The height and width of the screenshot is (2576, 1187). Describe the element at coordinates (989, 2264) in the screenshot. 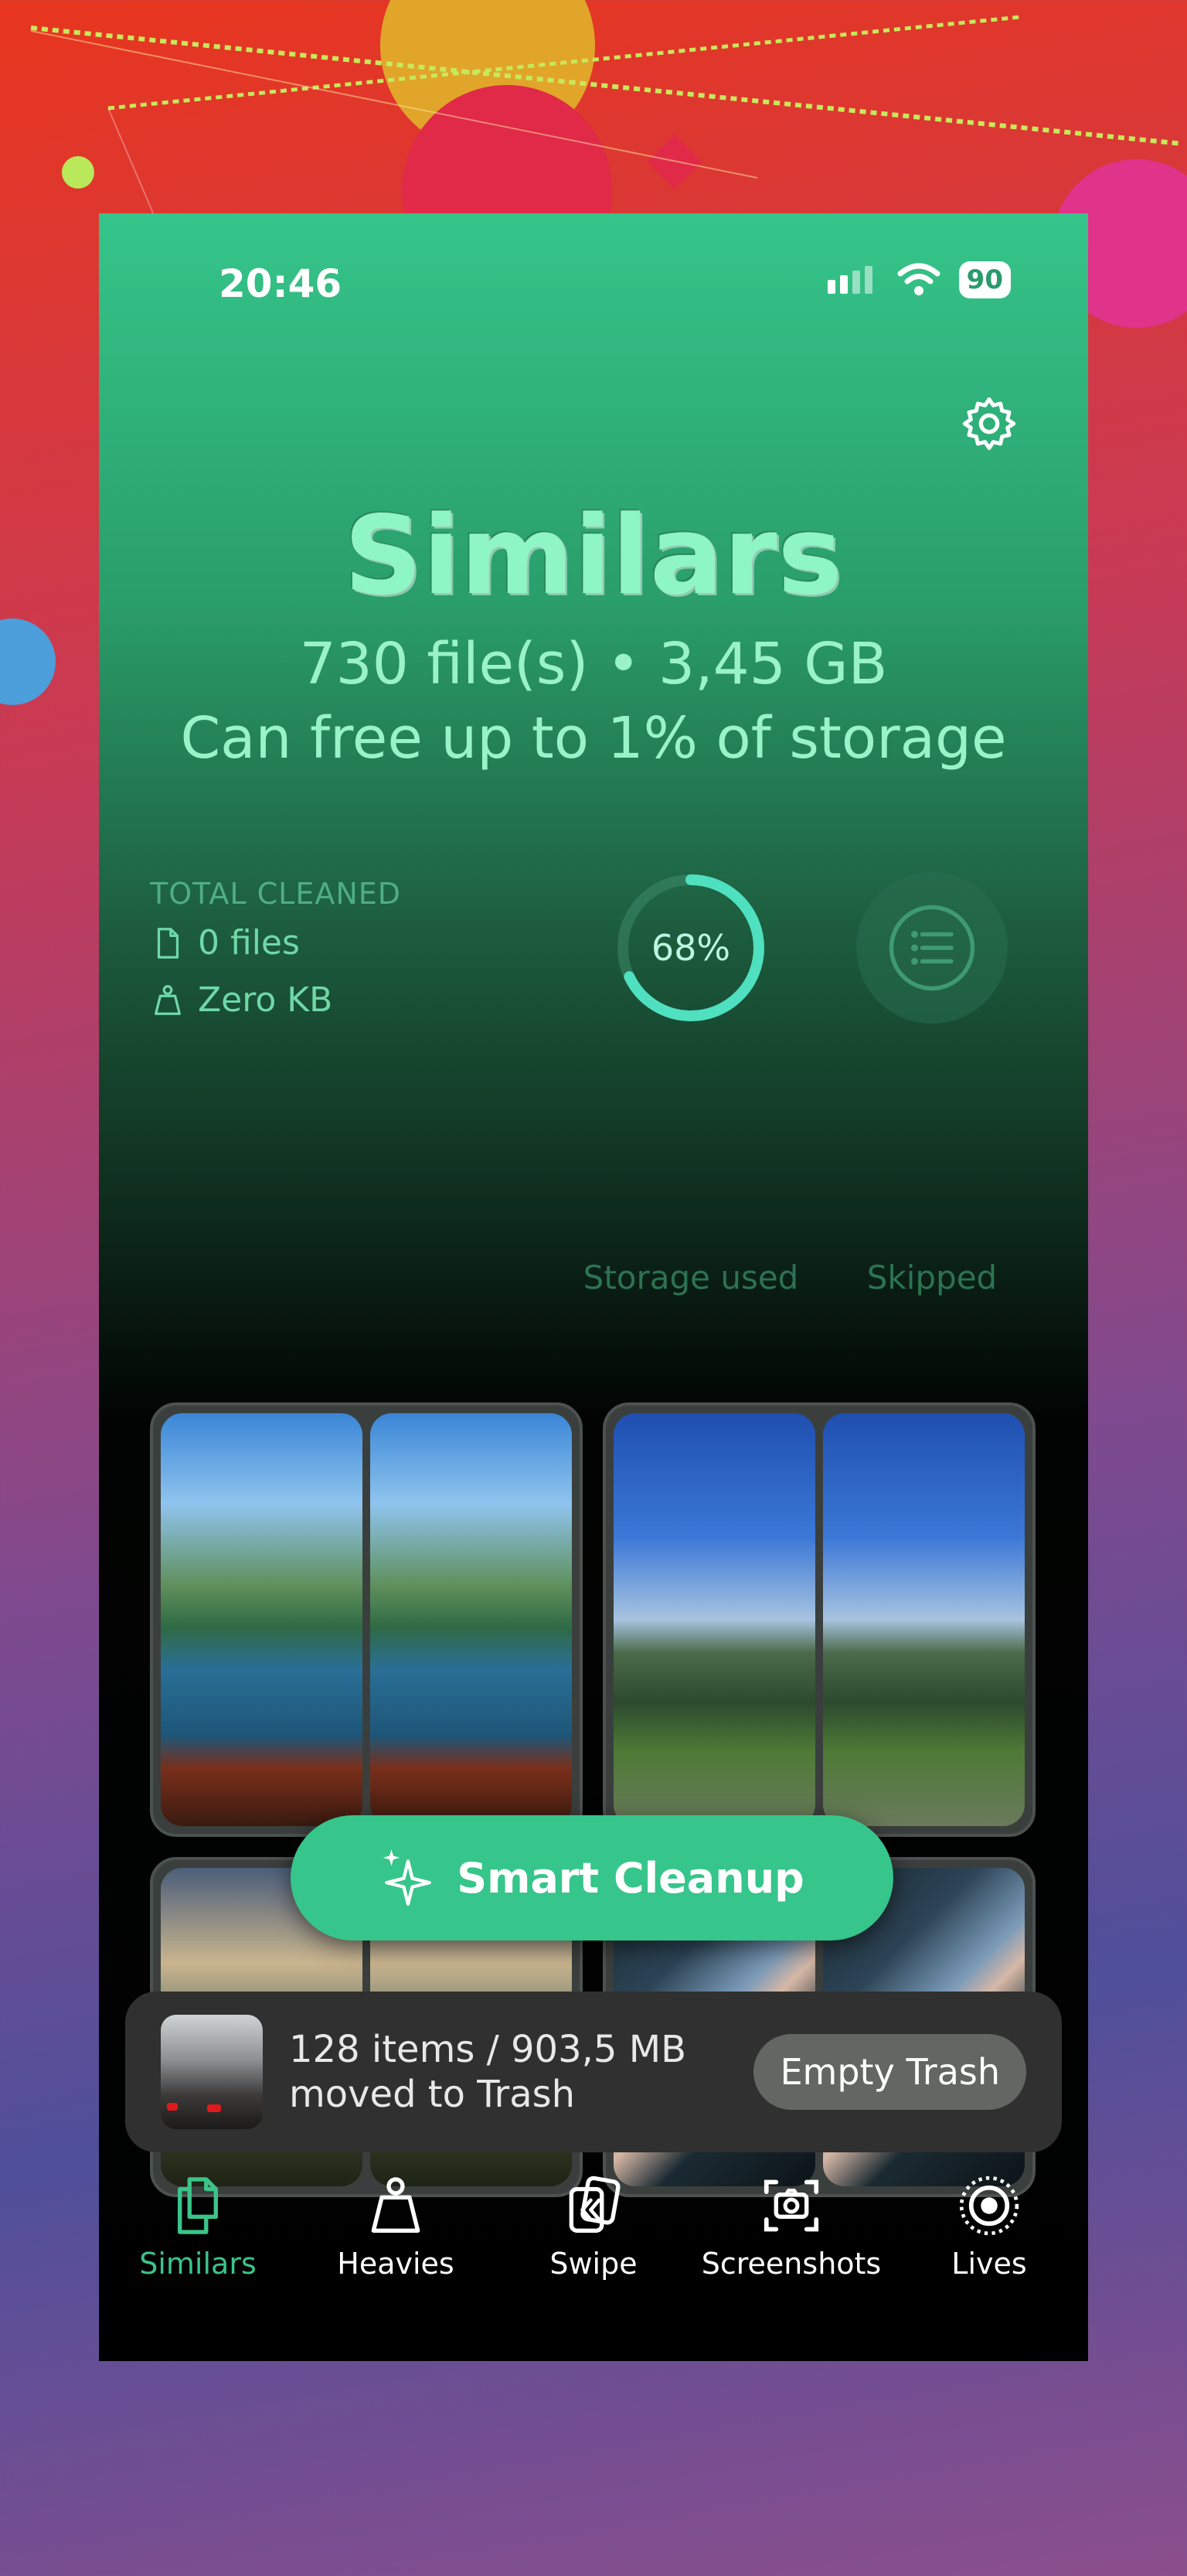

I see `tab-label: Lives` at that location.